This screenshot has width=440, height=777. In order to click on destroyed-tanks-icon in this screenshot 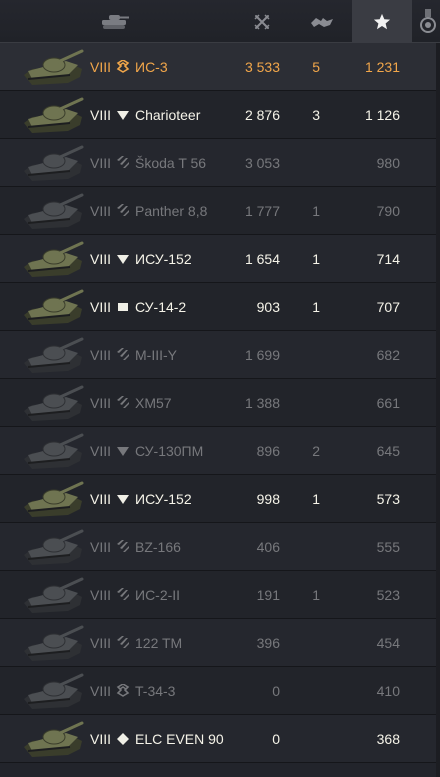, I will do `click(322, 22)`.